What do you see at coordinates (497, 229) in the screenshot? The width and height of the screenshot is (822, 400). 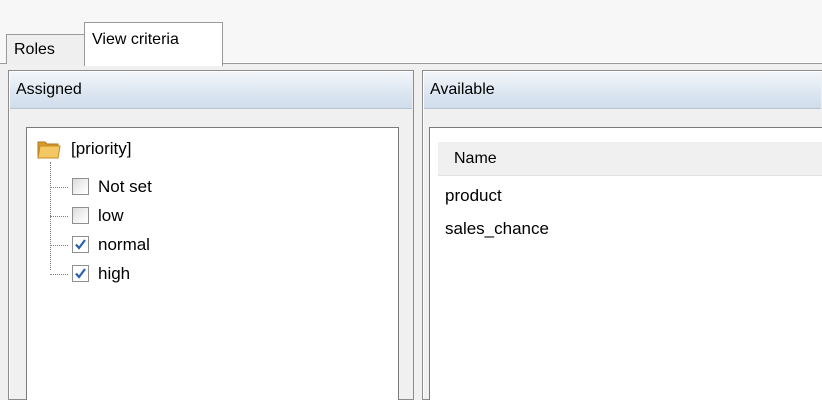 I see `list-item-sales-chance: sales_chance` at bounding box center [497, 229].